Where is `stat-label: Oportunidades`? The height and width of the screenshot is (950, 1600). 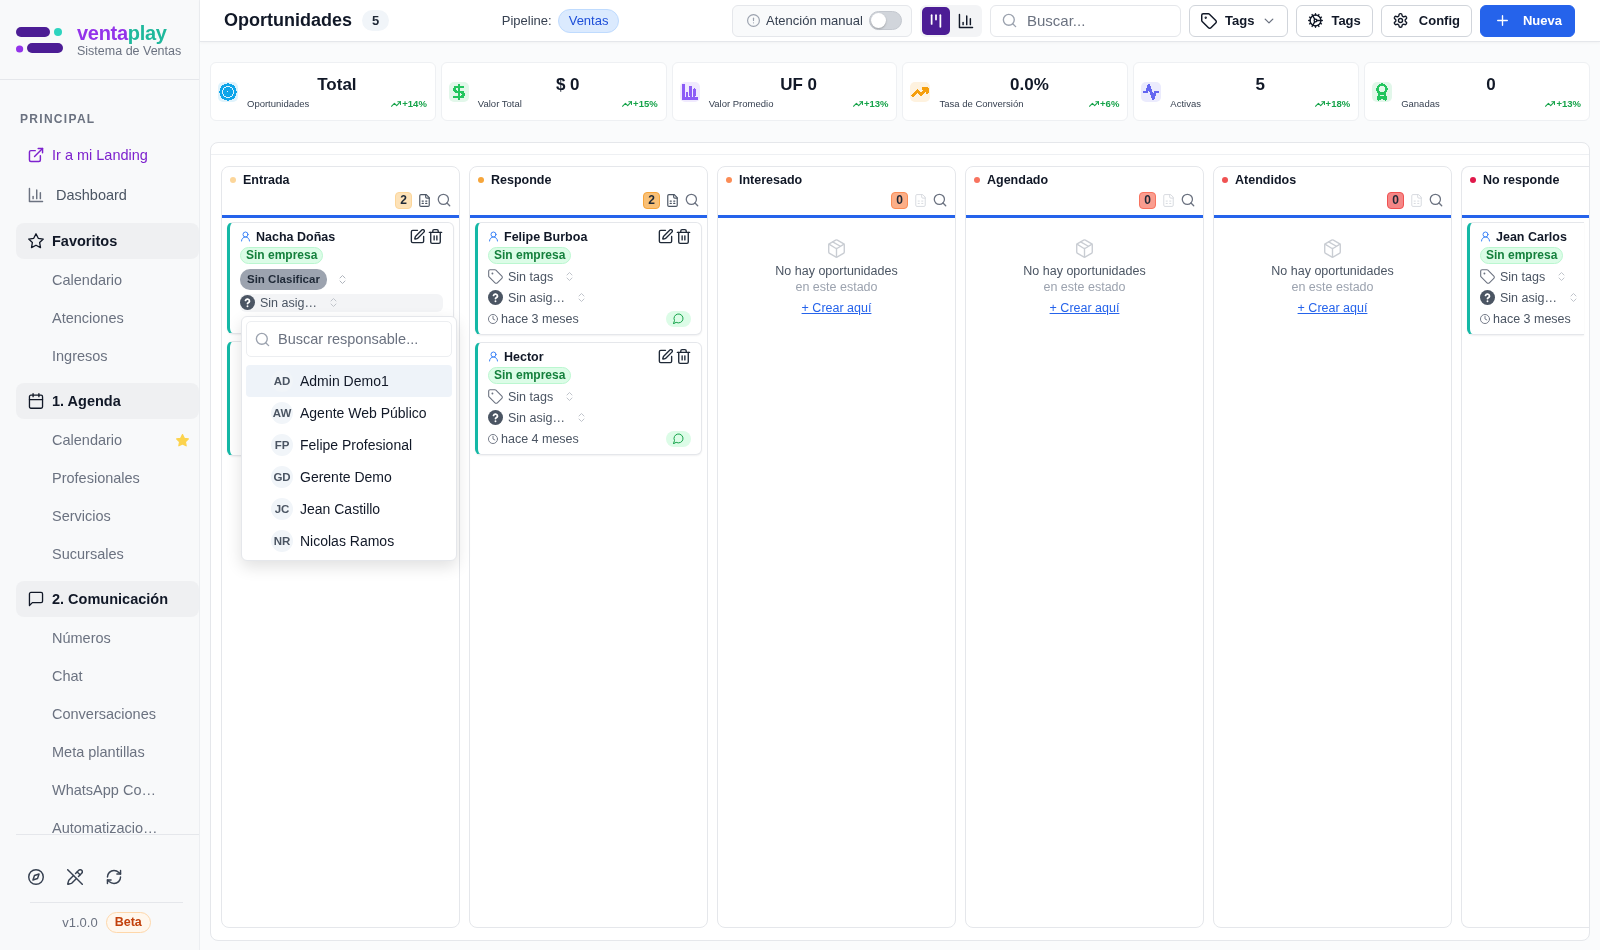
stat-label: Oportunidades is located at coordinates (278, 103).